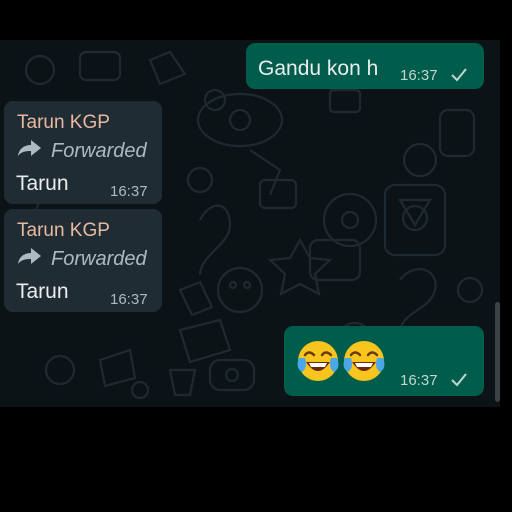  I want to click on outgoing-message-bubble: 16:37, so click(384, 361).